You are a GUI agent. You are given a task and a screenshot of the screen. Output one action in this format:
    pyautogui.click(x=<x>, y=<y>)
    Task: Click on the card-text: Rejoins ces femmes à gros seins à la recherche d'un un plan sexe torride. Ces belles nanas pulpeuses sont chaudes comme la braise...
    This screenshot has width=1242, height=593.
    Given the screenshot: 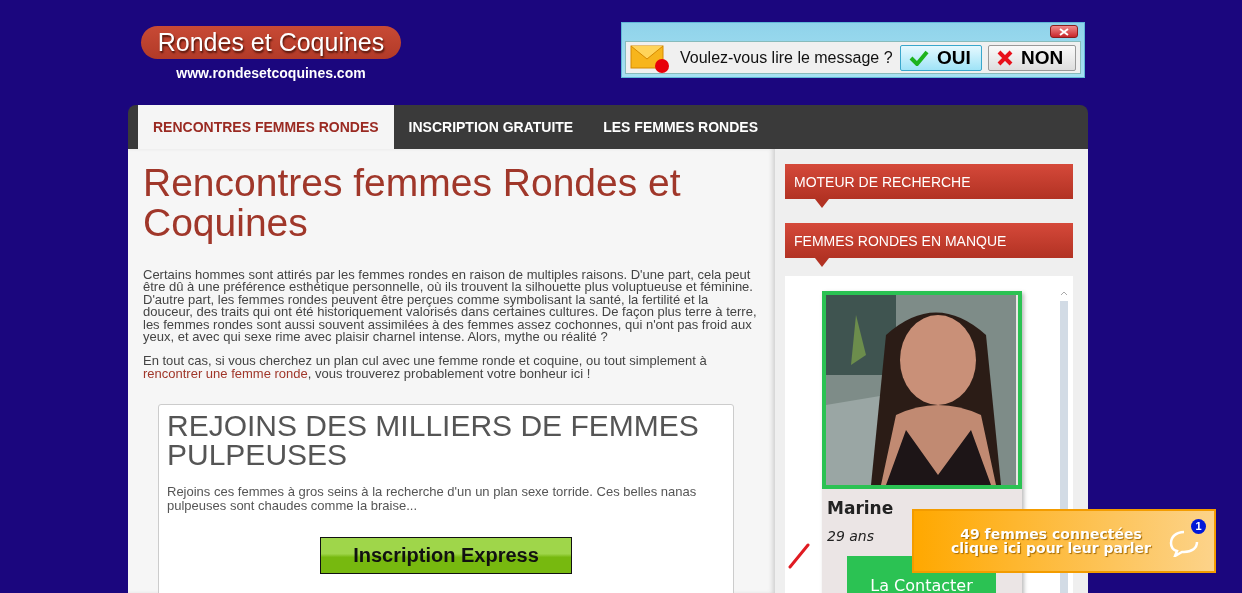 What is the action you would take?
    pyautogui.click(x=432, y=499)
    